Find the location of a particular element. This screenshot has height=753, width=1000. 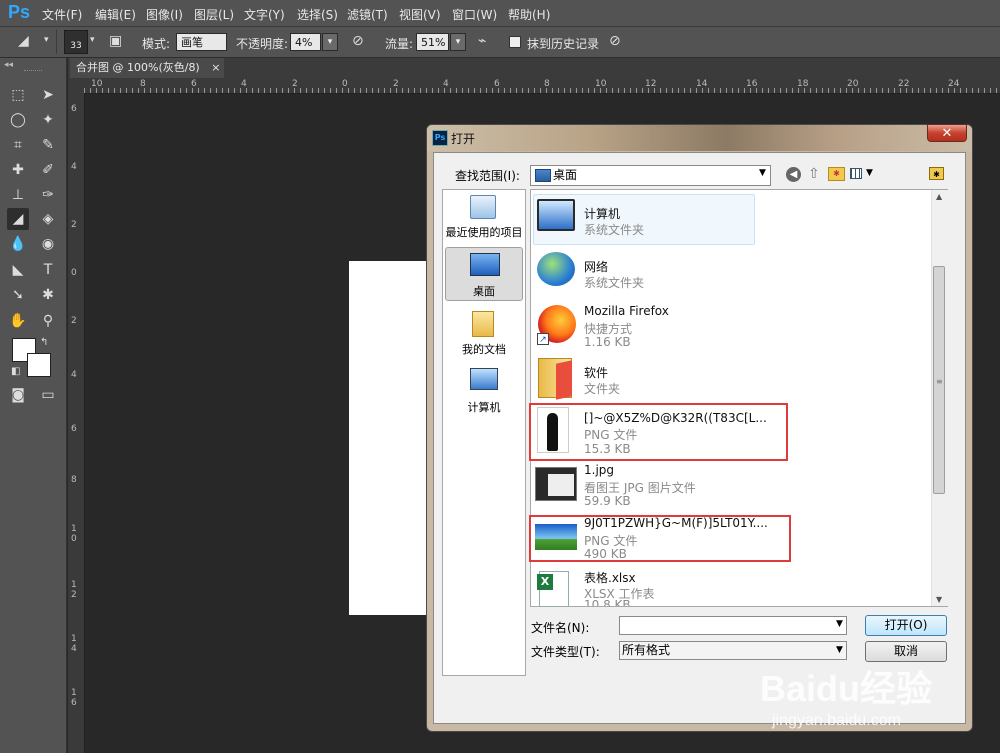

move-tool-icon: ➤ is located at coordinates (48, 95).